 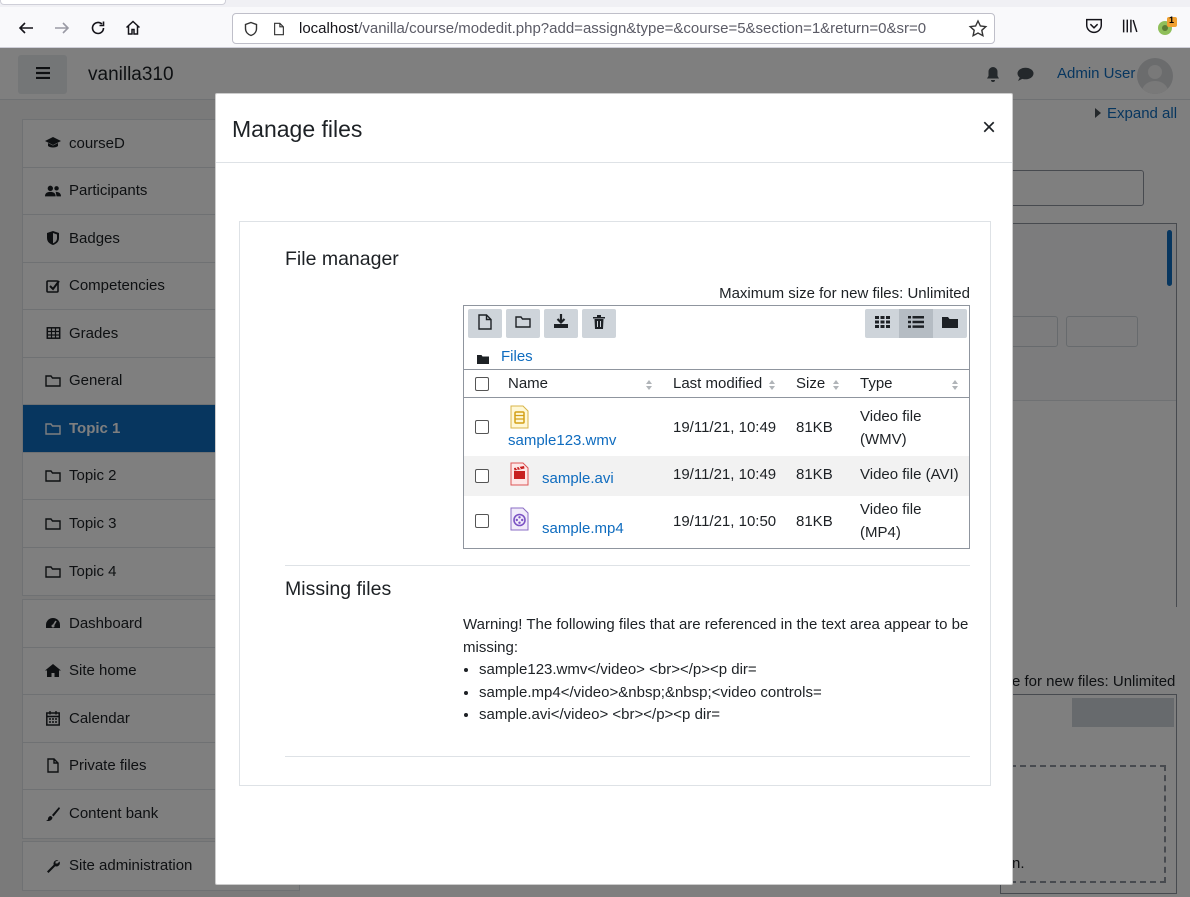 I want to click on column-last-modified: Last modified, so click(x=717, y=383).